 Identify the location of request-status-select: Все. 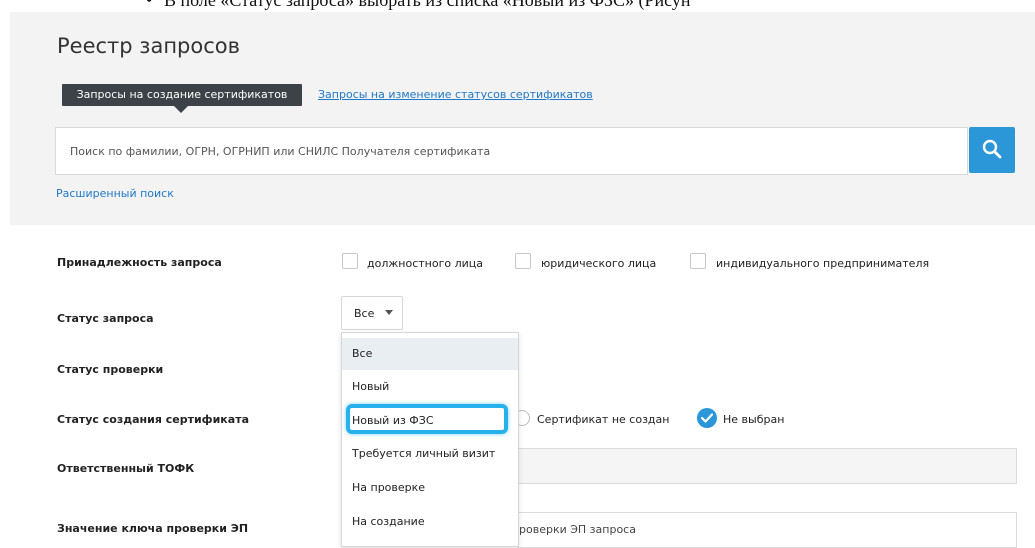
(372, 313).